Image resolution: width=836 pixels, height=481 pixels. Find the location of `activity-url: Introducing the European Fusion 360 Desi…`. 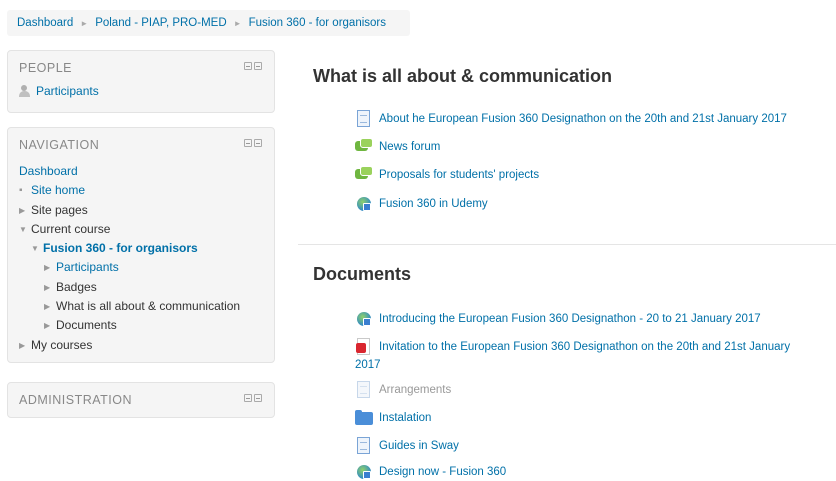

activity-url: Introducing the European Fusion 360 Desi… is located at coordinates (558, 319).